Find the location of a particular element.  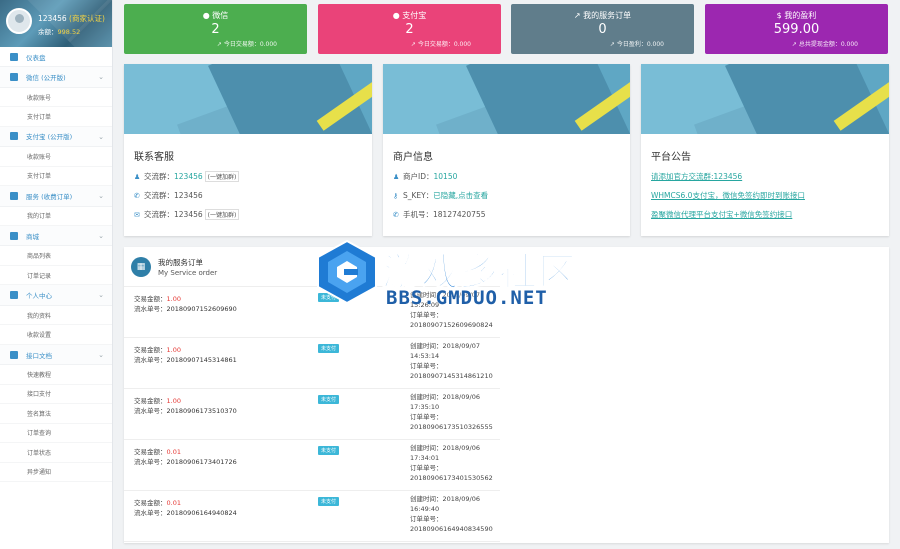

sidebar-group: 微信 (公开版) ⌄ is located at coordinates (56, 77).